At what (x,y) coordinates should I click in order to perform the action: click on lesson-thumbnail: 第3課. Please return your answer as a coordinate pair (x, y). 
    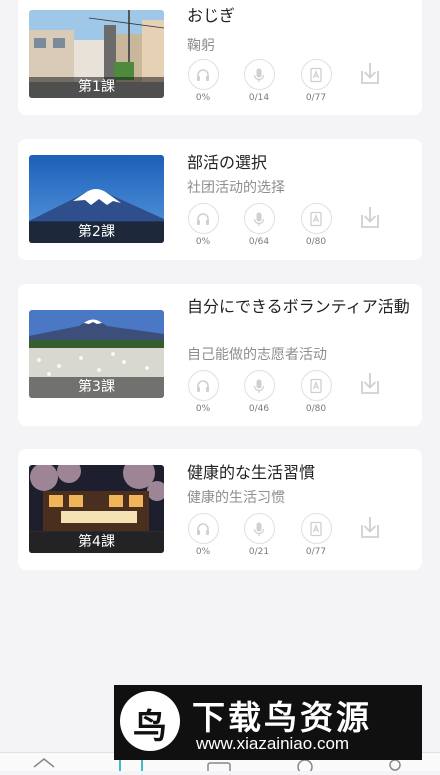
    Looking at the image, I should click on (96, 354).